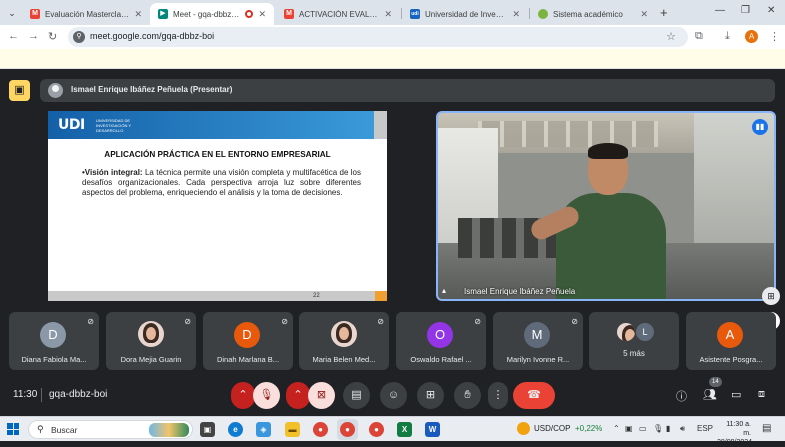 The height and width of the screenshot is (447, 785). What do you see at coordinates (771, 296) in the screenshot?
I see `layout-grid-icon: ⊞` at bounding box center [771, 296].